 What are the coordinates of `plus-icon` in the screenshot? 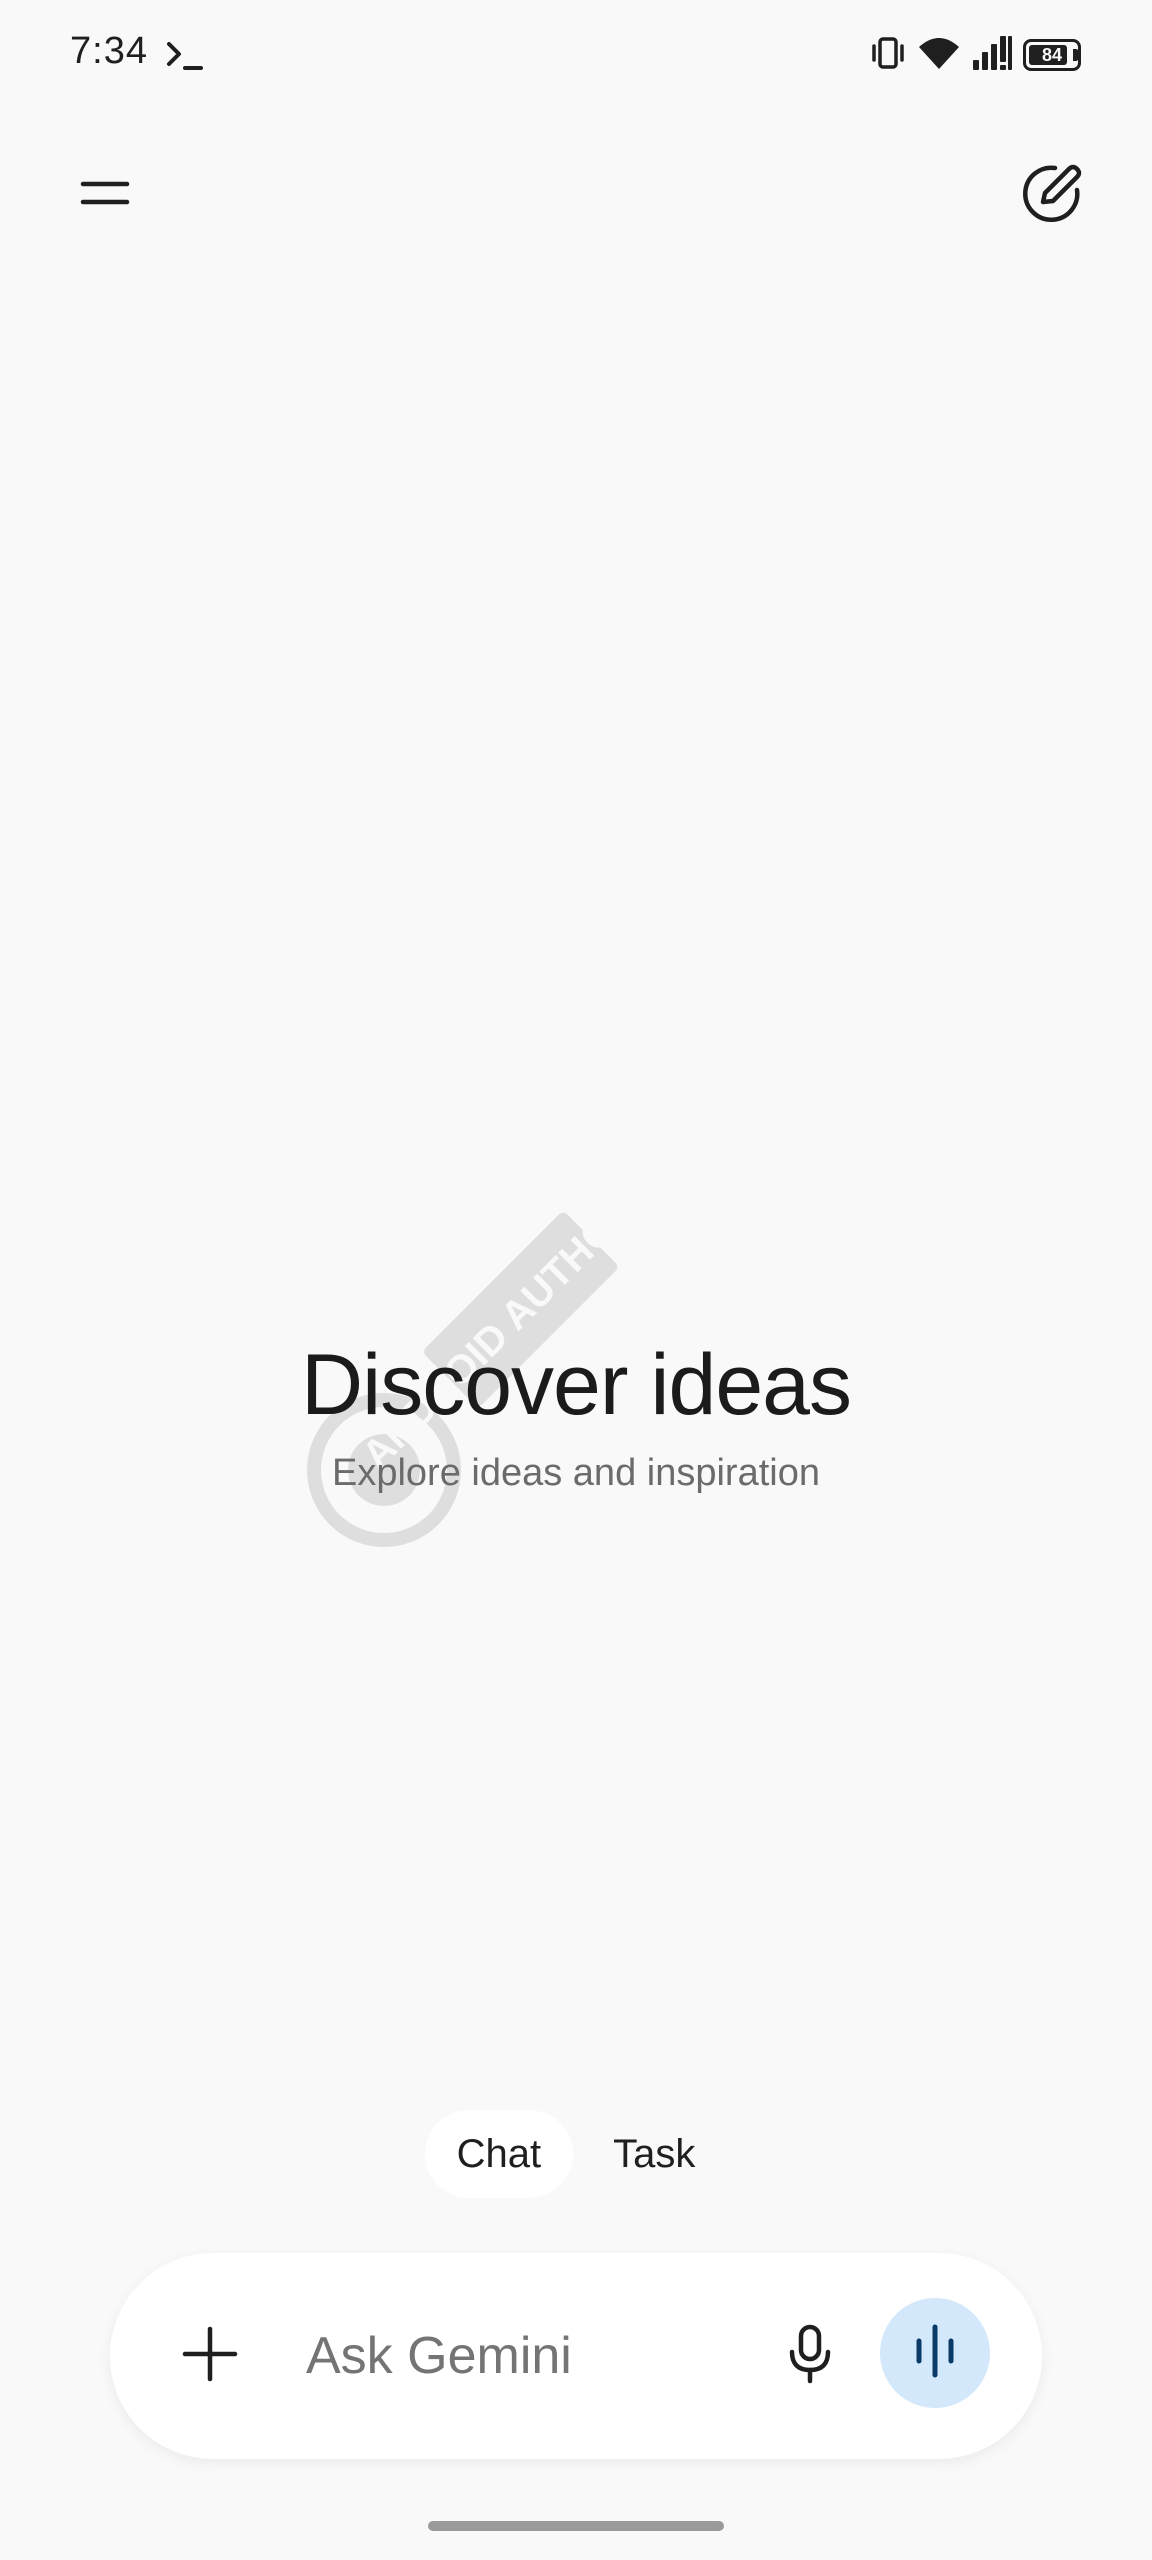 It's located at (210, 2356).